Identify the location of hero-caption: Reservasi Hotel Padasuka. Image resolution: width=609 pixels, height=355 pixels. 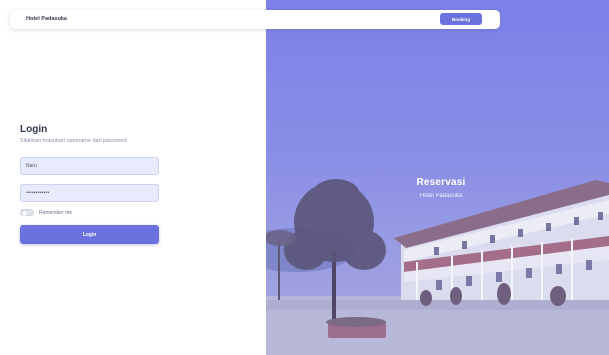
(441, 188).